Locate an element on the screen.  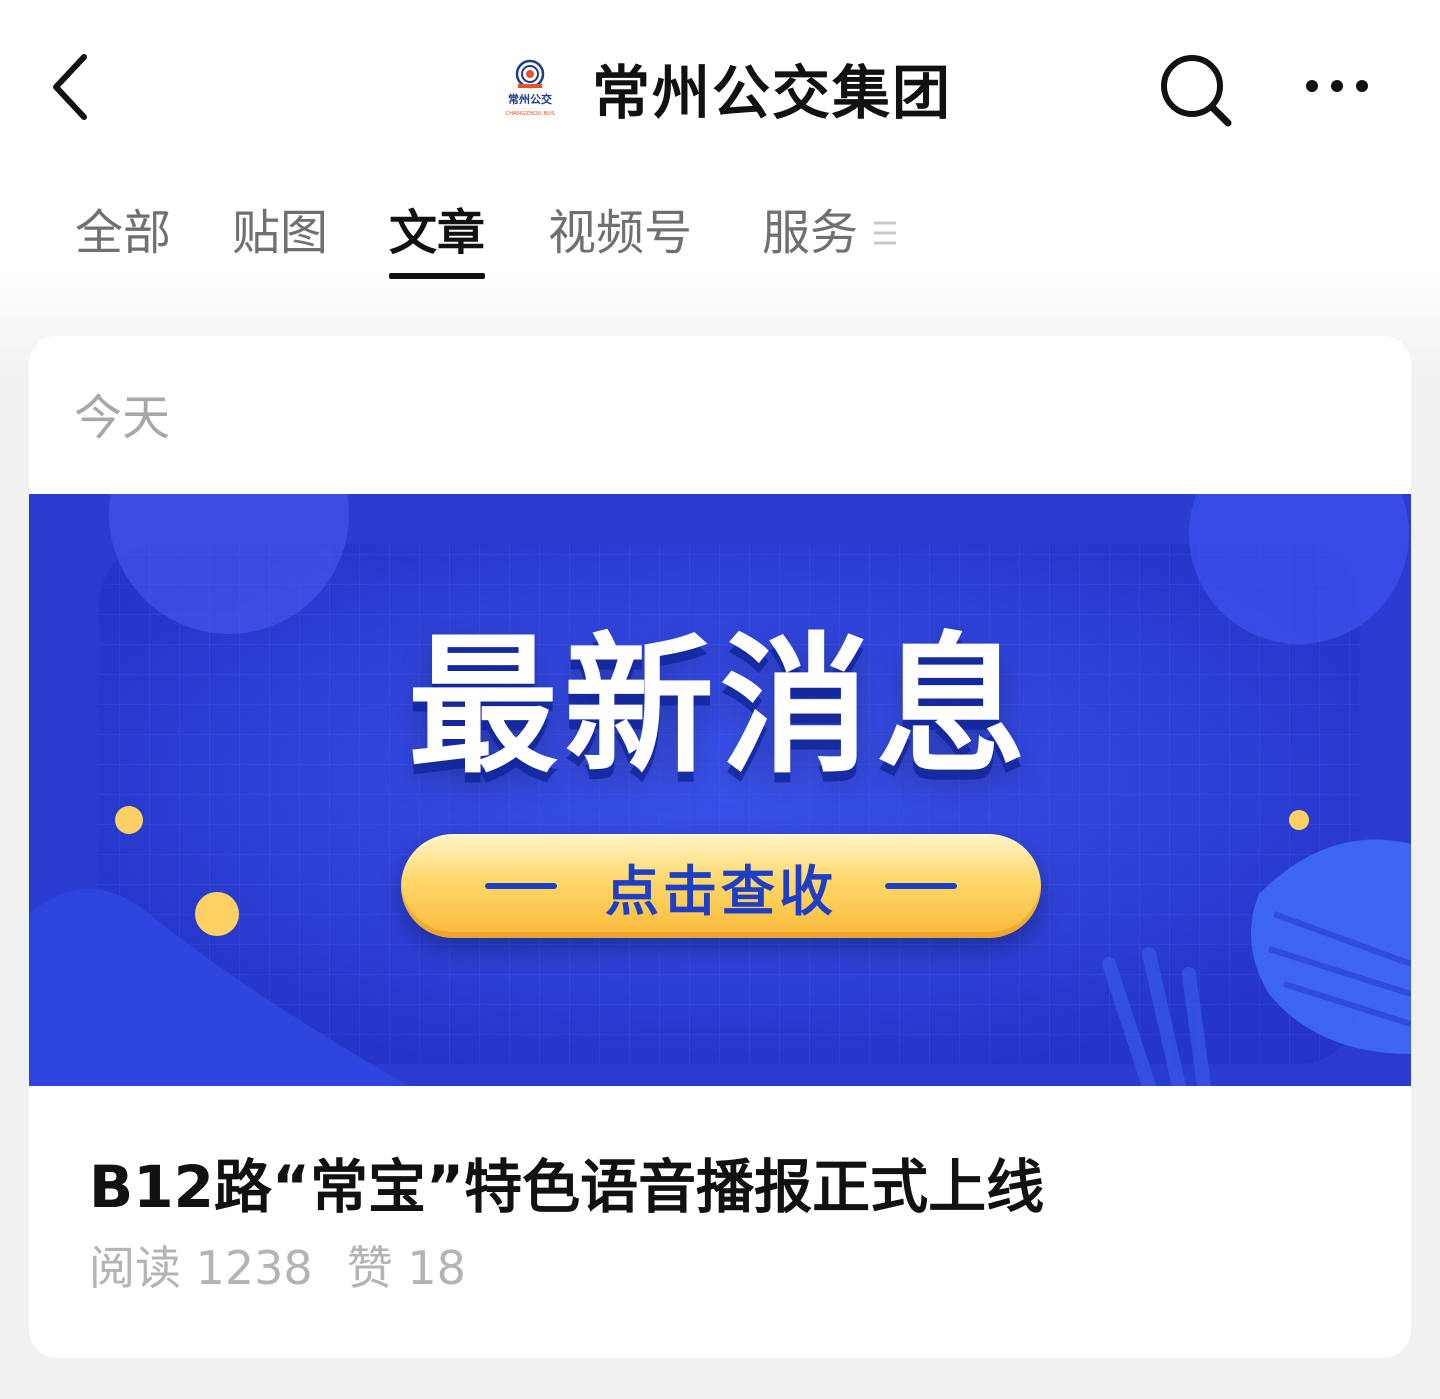
date-group-label: 今天 is located at coordinates (122, 418).